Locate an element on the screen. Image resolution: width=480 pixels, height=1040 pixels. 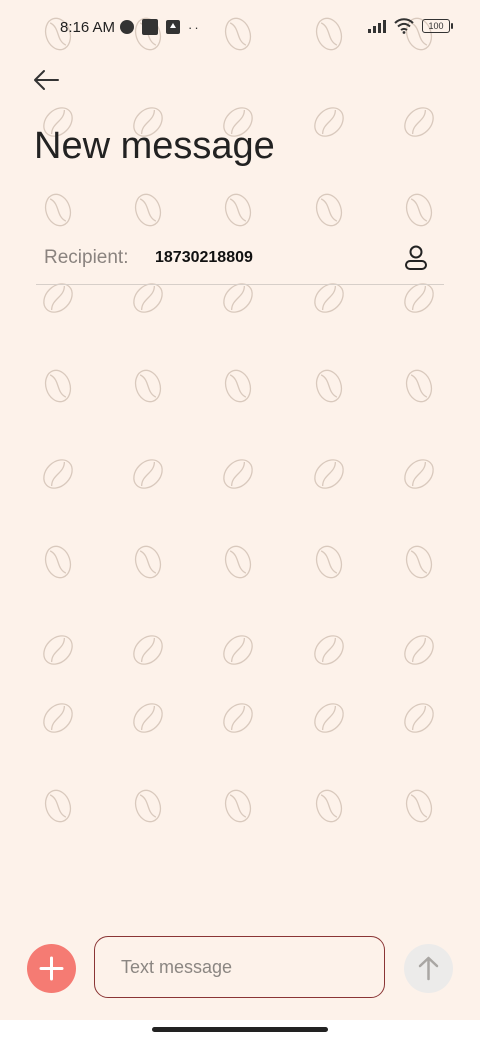
upload-icon is located at coordinates (173, 27).